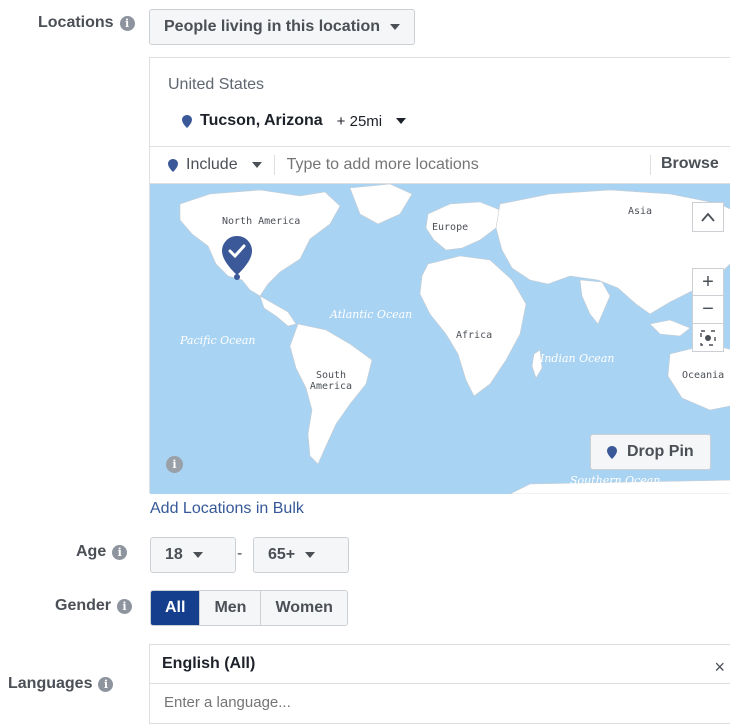  What do you see at coordinates (50, 683) in the screenshot?
I see `languages-label: Languages` at bounding box center [50, 683].